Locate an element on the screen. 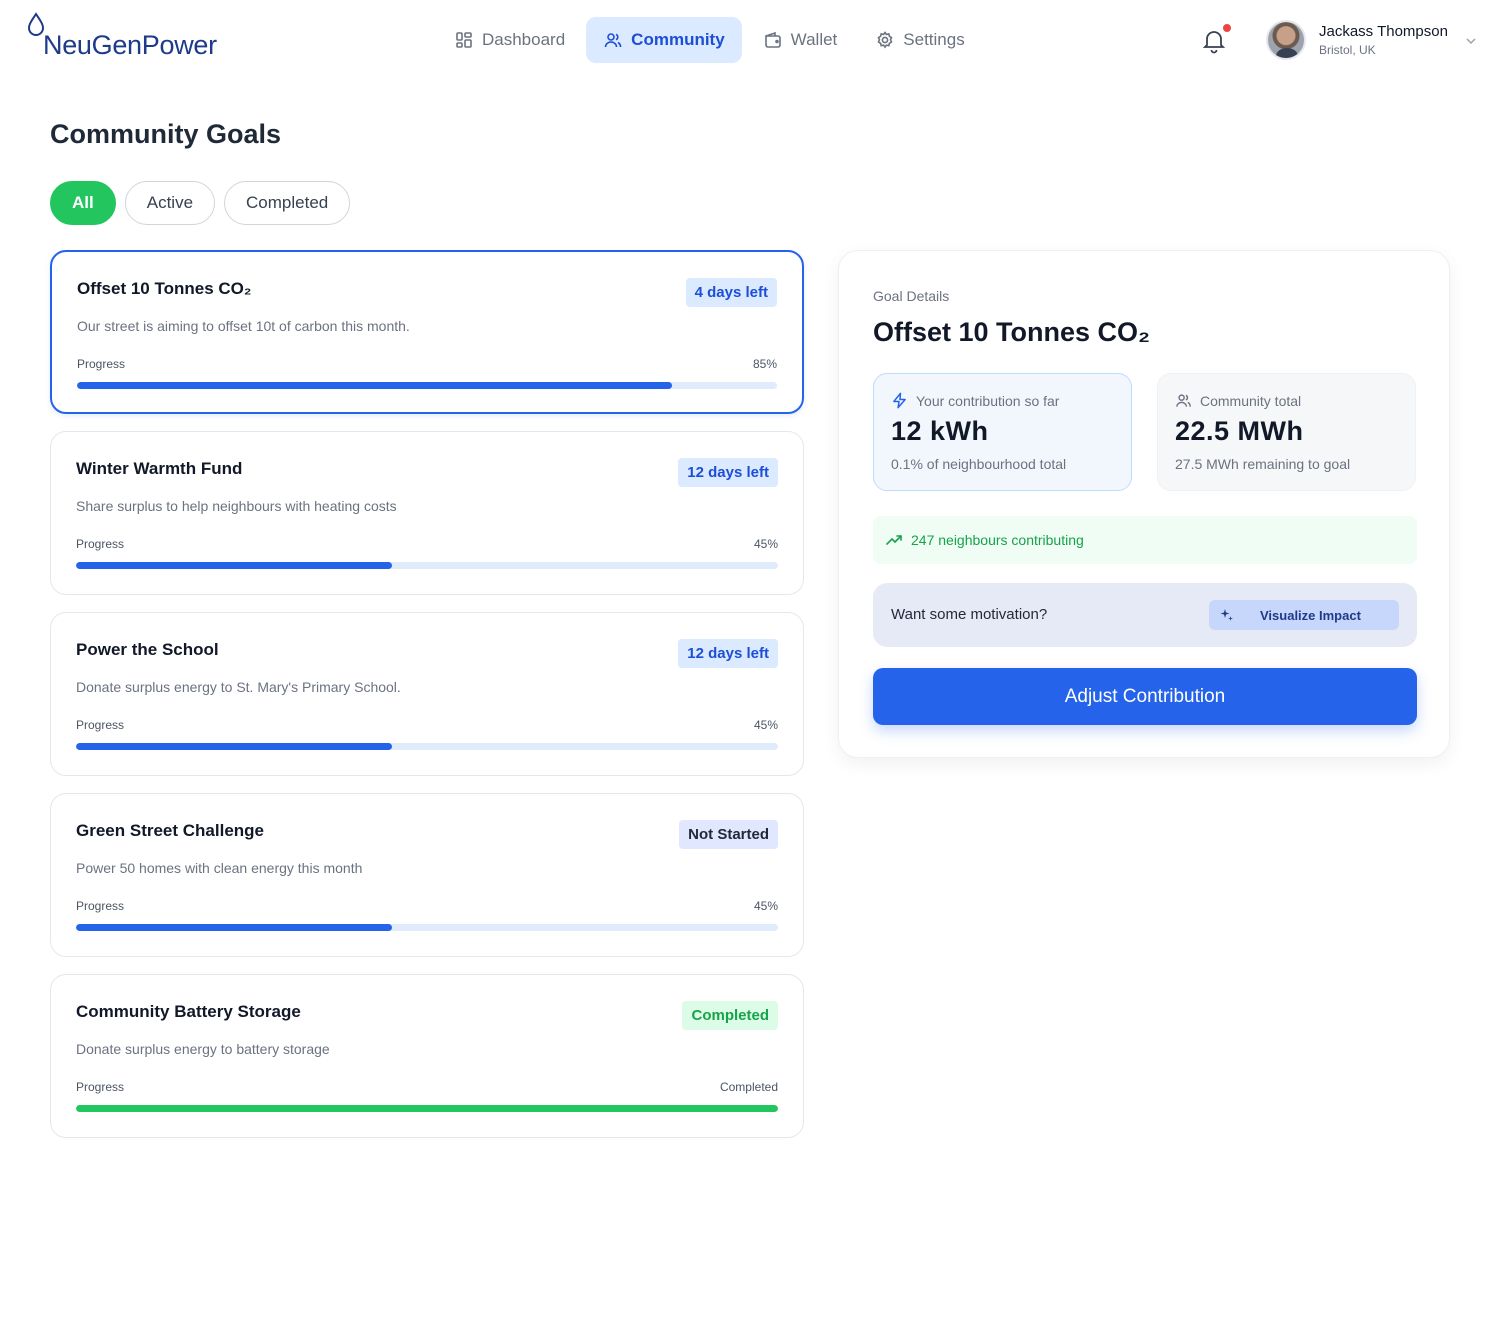 Image resolution: width=1500 pixels, height=1339 pixels. nav-label: Dashboard is located at coordinates (524, 39).